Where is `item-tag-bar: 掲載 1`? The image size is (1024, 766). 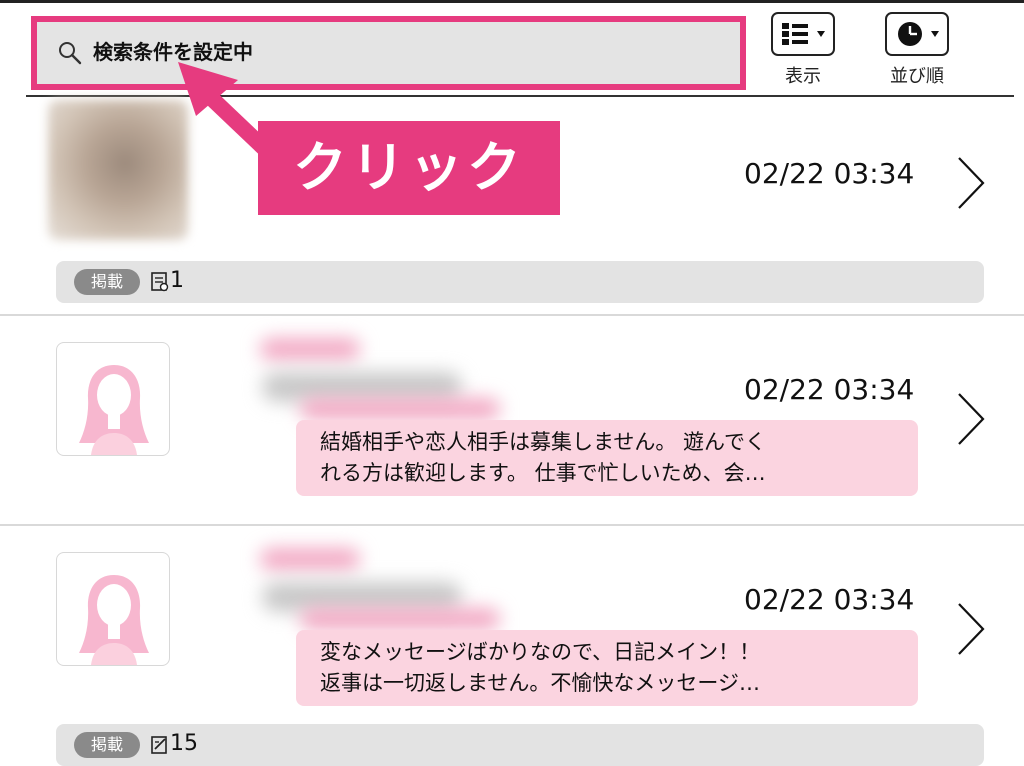
item-tag-bar: 掲載 1 is located at coordinates (520, 282).